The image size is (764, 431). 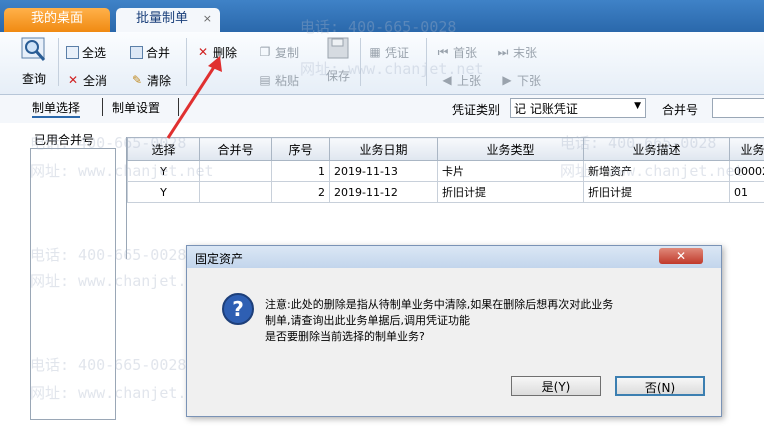 What do you see at coordinates (300, 171) in the screenshot?
I see `cell-seq: 1` at bounding box center [300, 171].